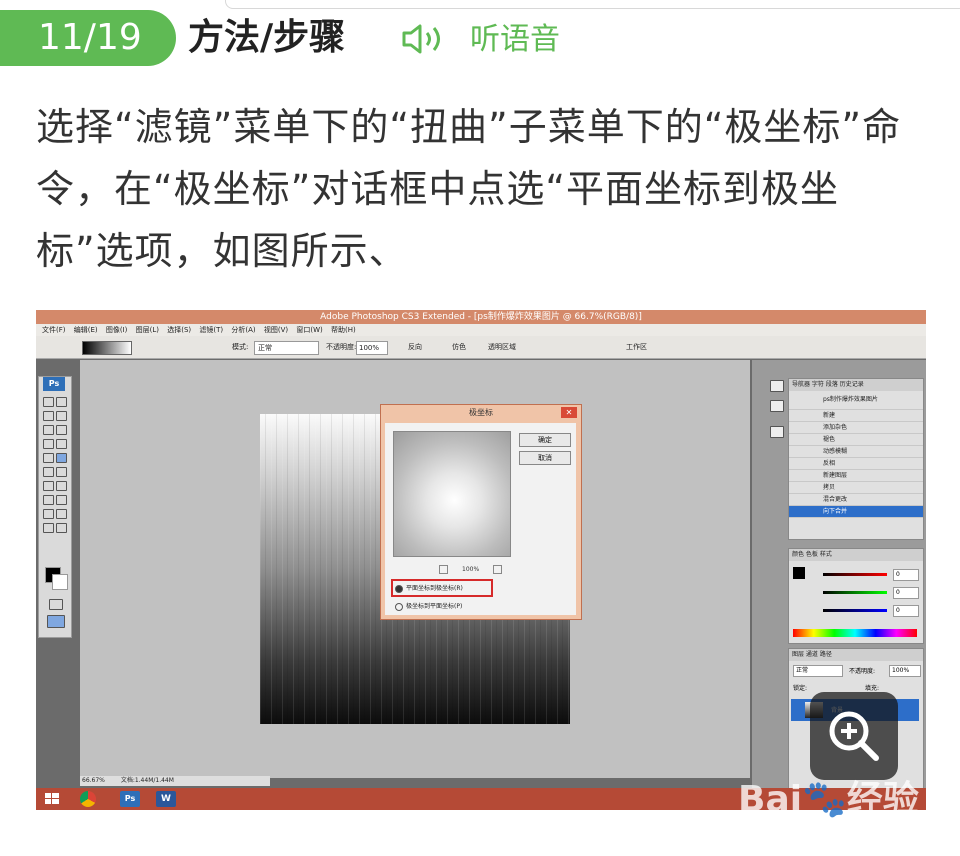 The image size is (960, 856). What do you see at coordinates (54, 330) in the screenshot?
I see `menu-item: 文件(F)` at bounding box center [54, 330].